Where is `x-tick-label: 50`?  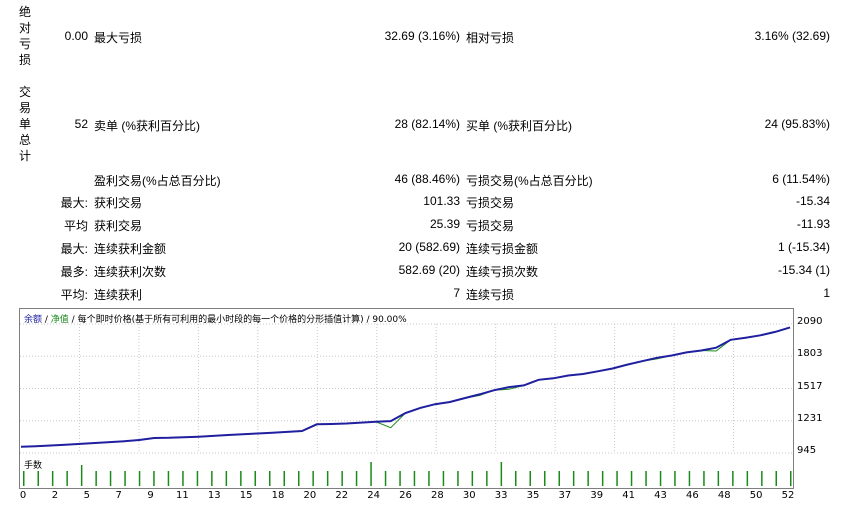
x-tick-label: 50 is located at coordinates (756, 495).